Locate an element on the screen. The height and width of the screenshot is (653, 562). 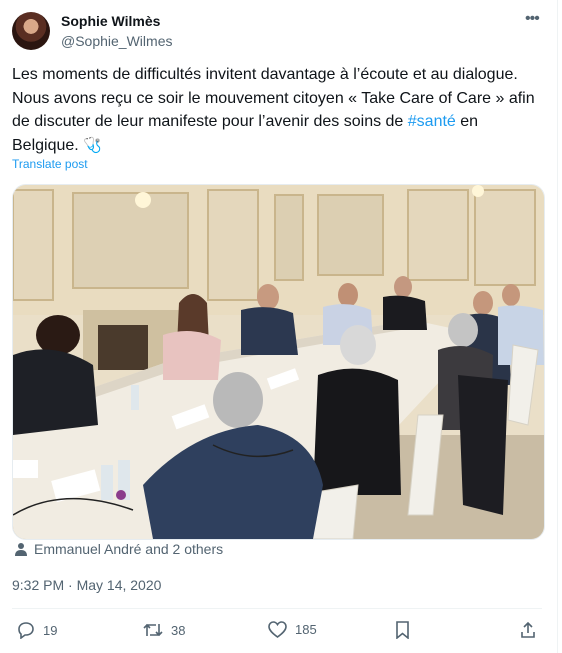
translate-link: Translate post is located at coordinates (50, 164).